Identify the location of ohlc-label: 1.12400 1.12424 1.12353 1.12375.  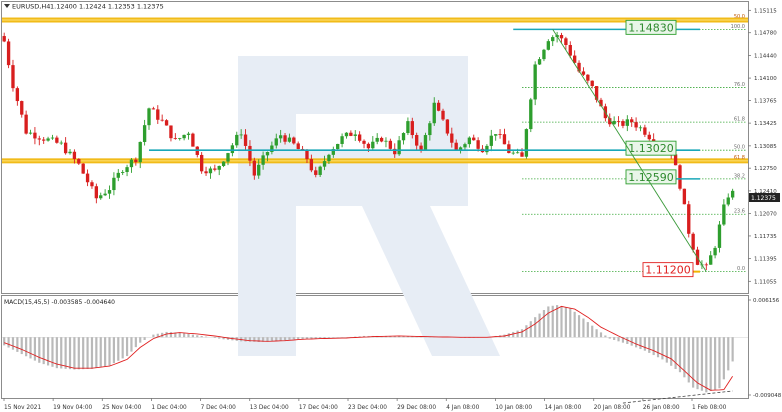
(107, 7).